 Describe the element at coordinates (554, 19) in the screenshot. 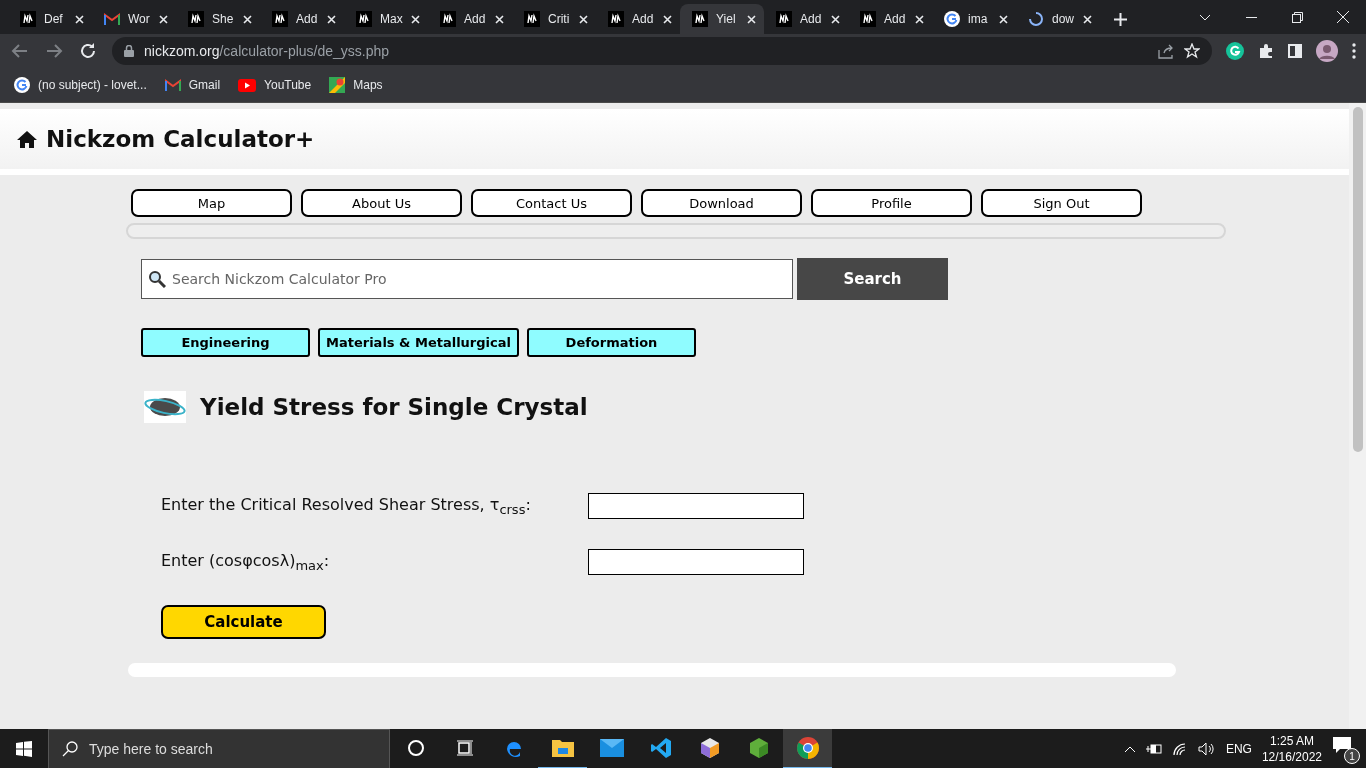

I see `browser-tab: Criti` at that location.